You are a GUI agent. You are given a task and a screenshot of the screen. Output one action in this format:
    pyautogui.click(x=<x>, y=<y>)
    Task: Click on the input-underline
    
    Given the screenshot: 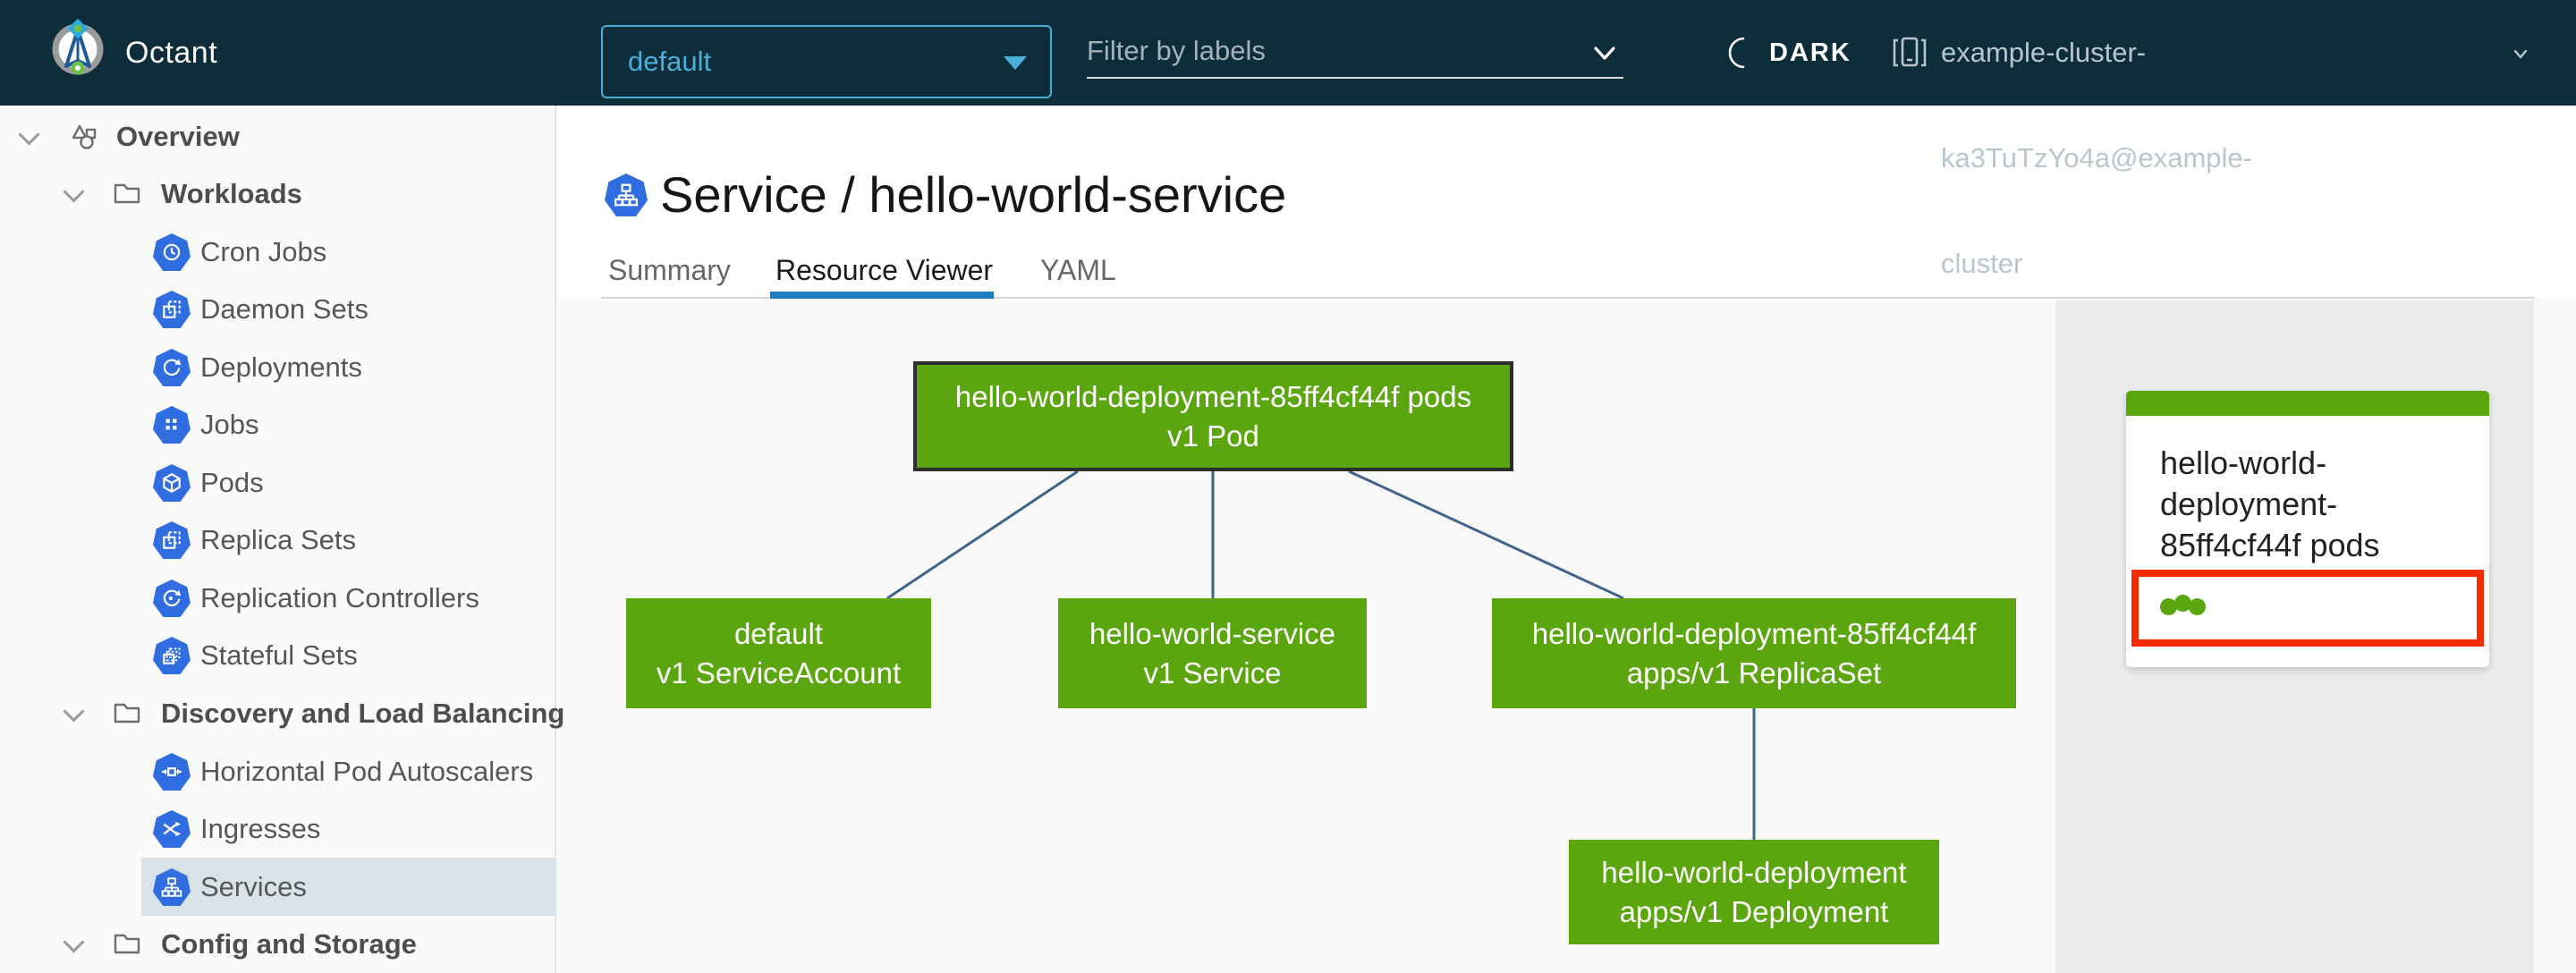 What is the action you would take?
    pyautogui.click(x=1355, y=78)
    